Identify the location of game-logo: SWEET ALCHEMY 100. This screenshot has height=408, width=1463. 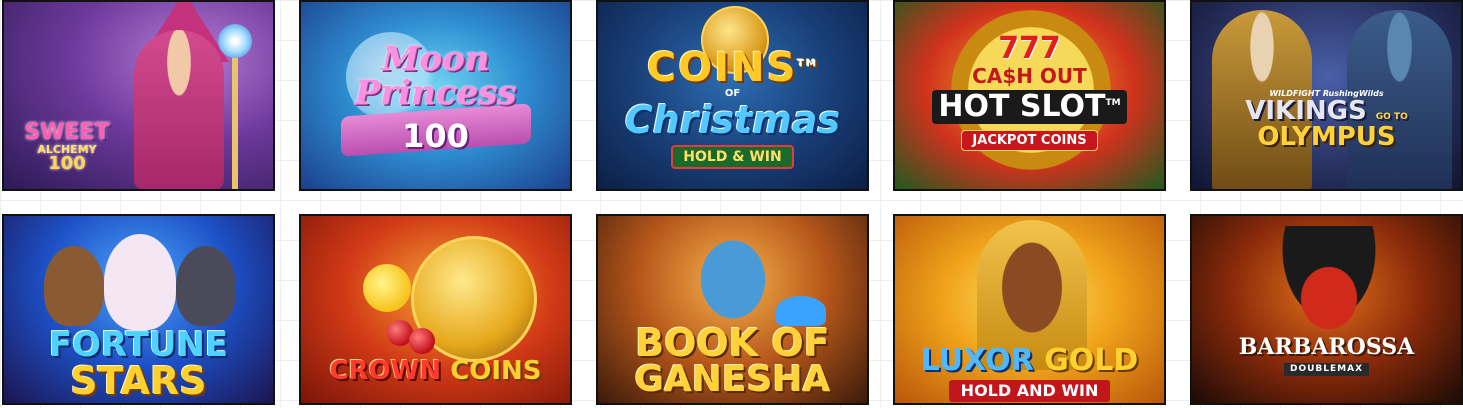
(67, 147).